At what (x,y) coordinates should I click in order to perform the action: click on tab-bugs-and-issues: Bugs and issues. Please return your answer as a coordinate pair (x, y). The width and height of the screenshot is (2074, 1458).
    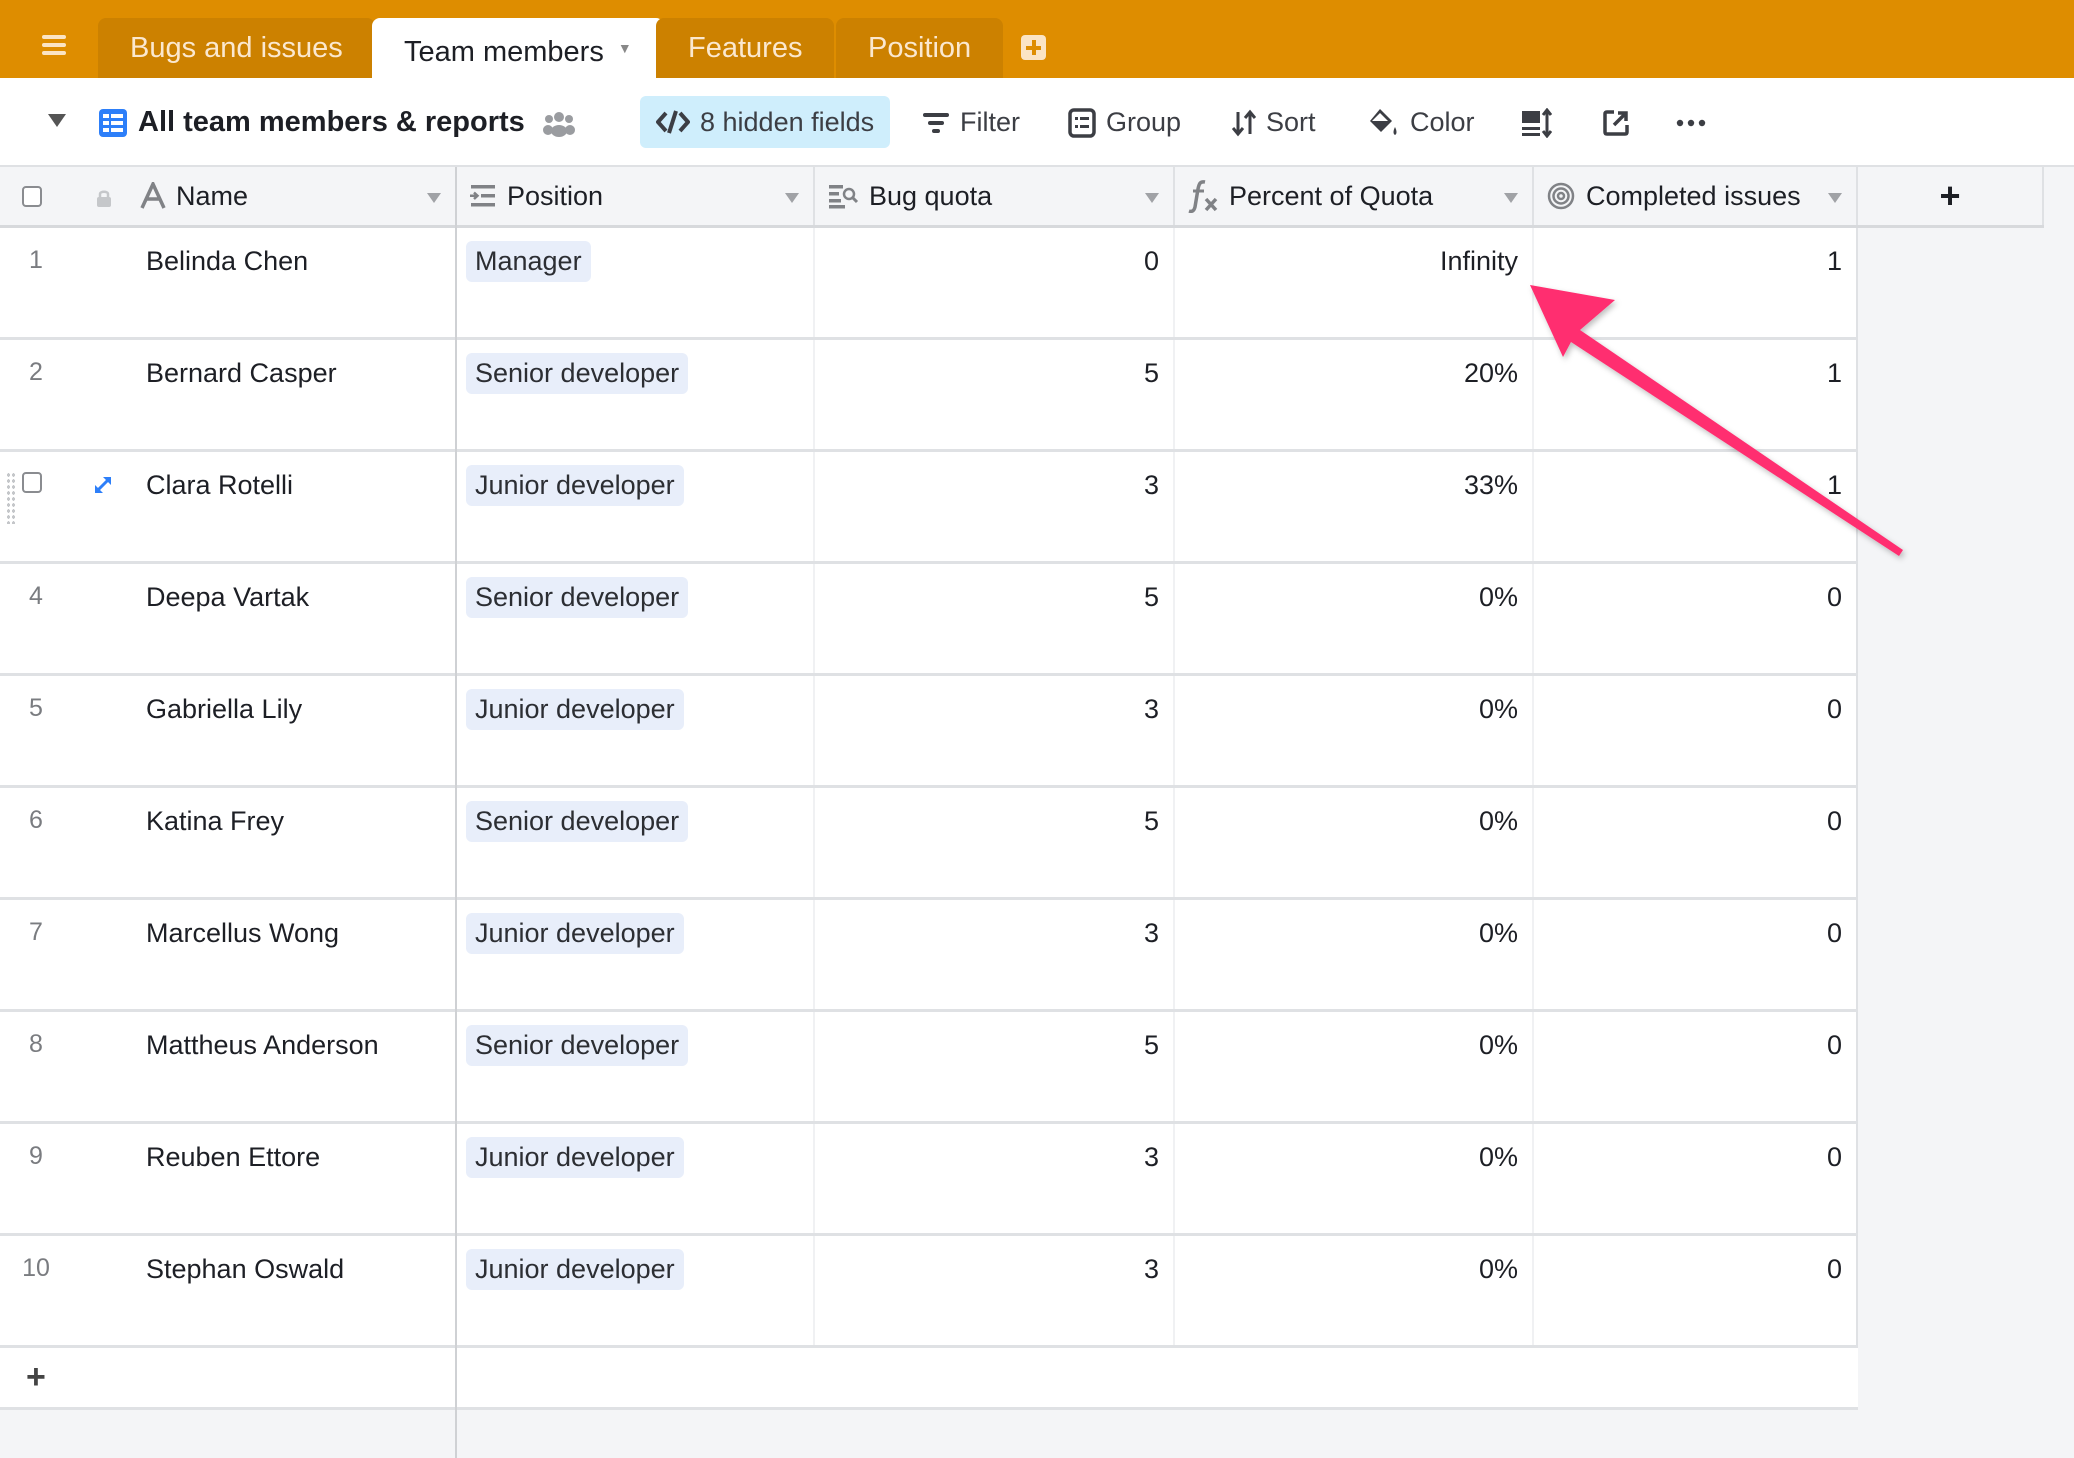
    Looking at the image, I should click on (236, 48).